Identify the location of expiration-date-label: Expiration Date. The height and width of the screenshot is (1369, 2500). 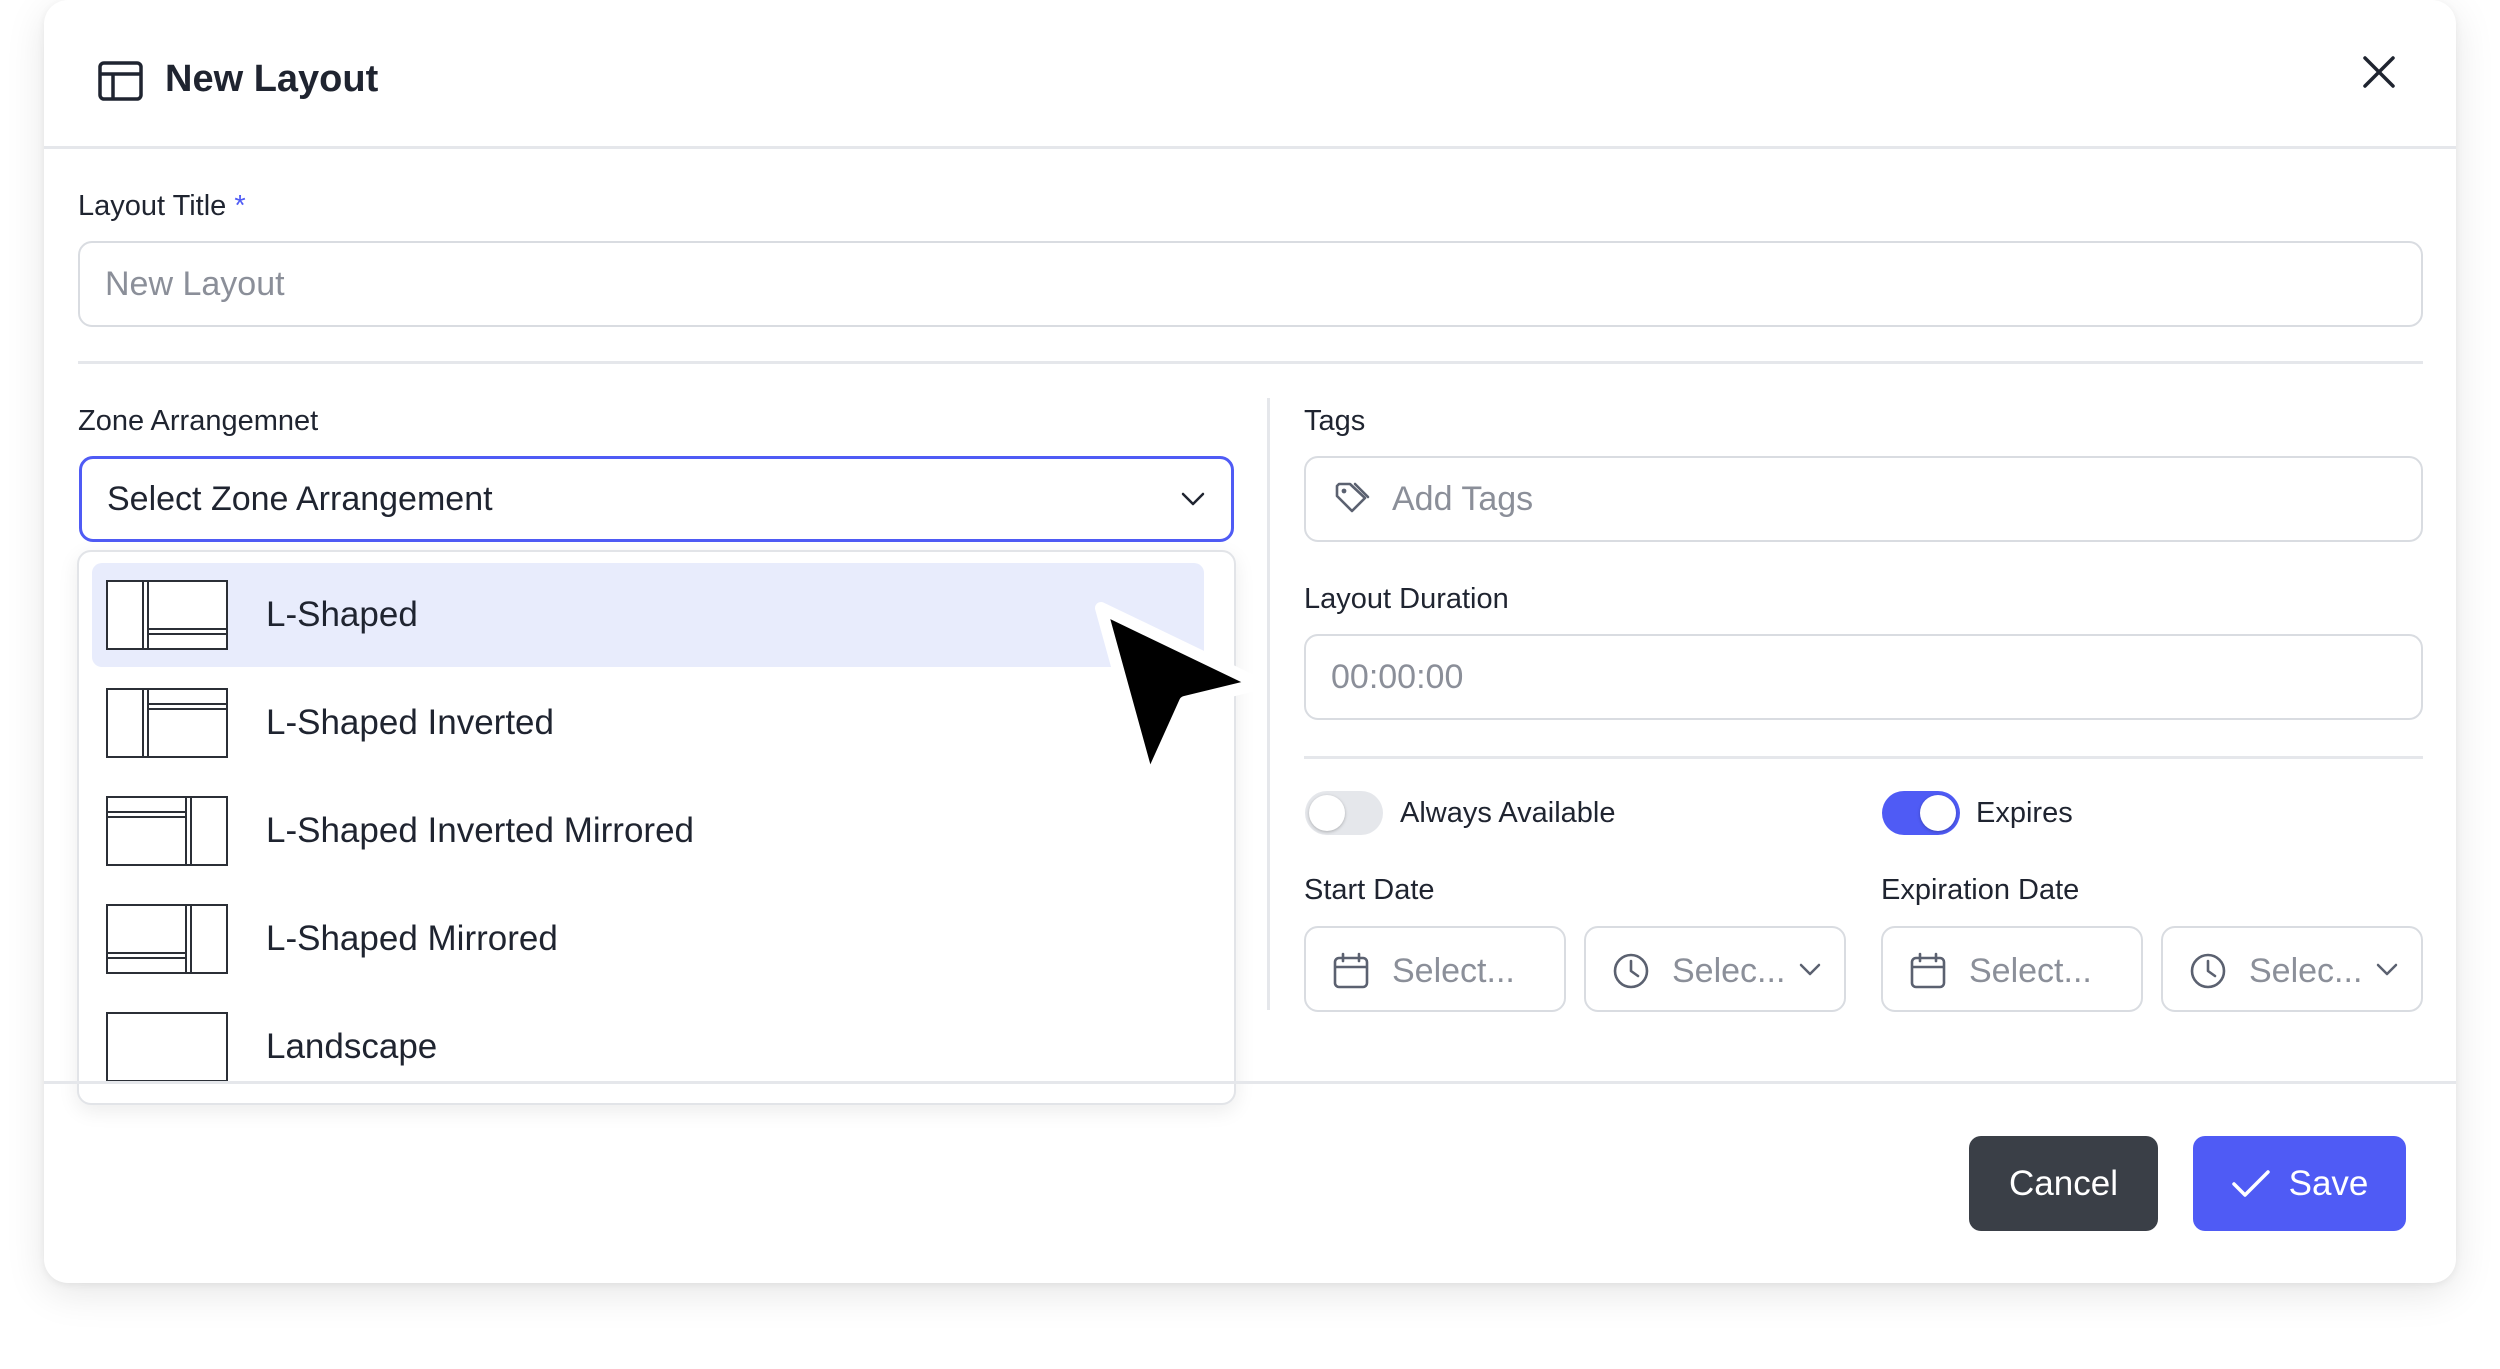
(1980, 890).